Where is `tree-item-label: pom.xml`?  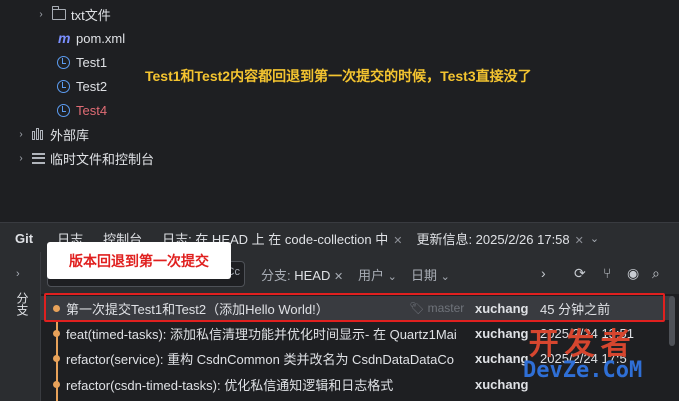
tree-item-label: pom.xml is located at coordinates (101, 38).